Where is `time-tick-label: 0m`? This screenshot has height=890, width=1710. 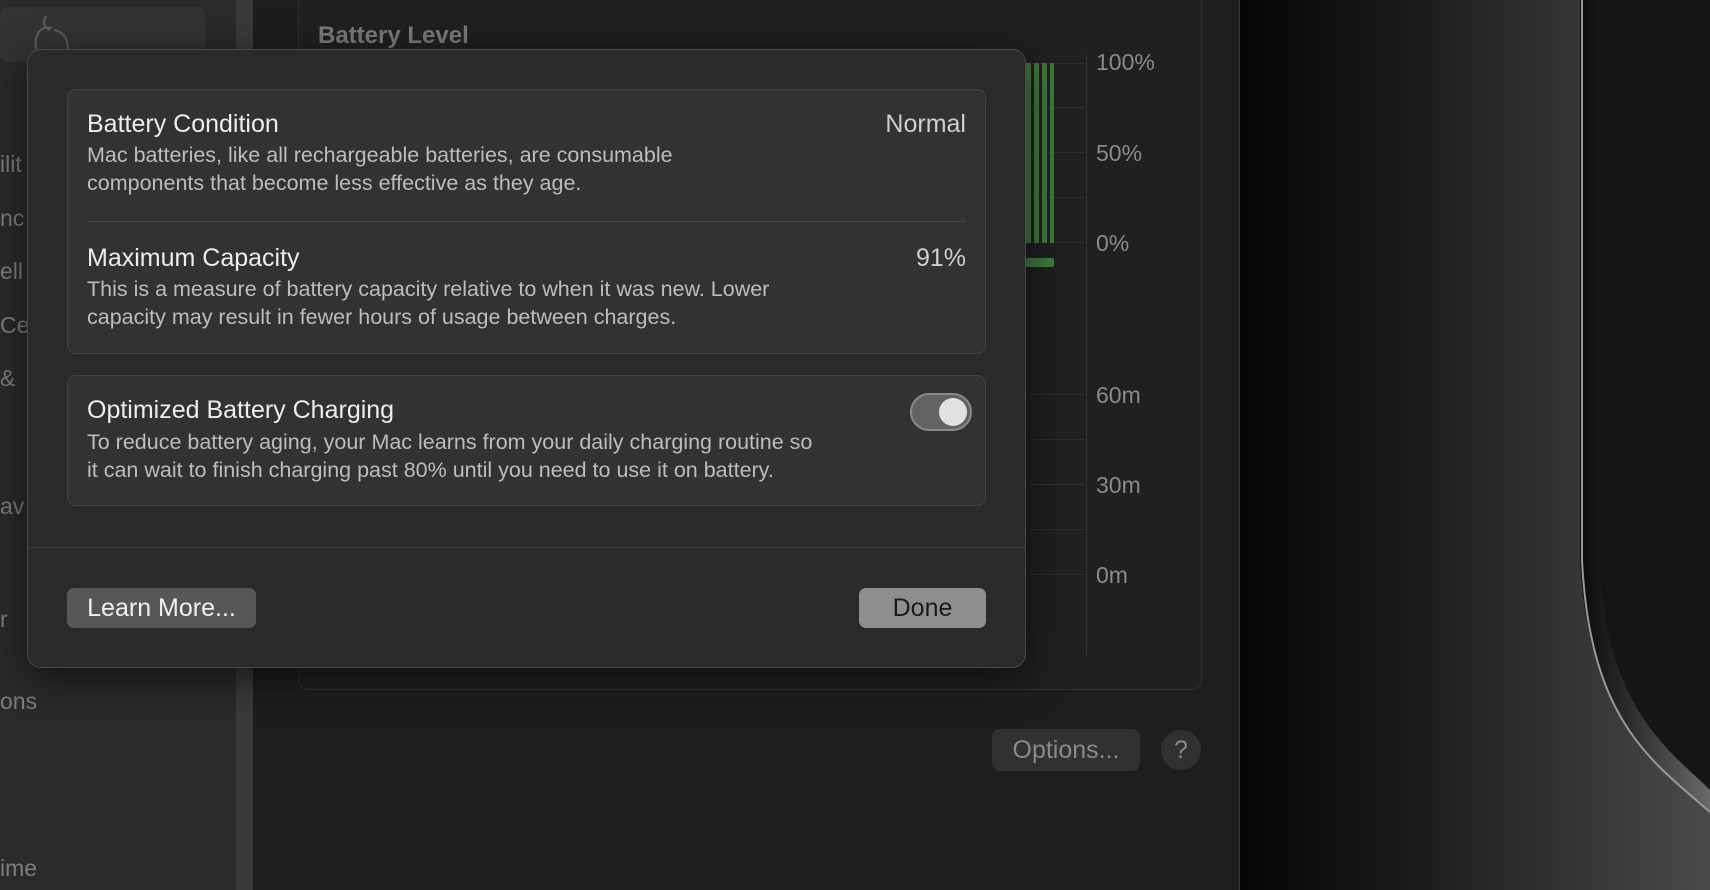 time-tick-label: 0m is located at coordinates (1112, 575).